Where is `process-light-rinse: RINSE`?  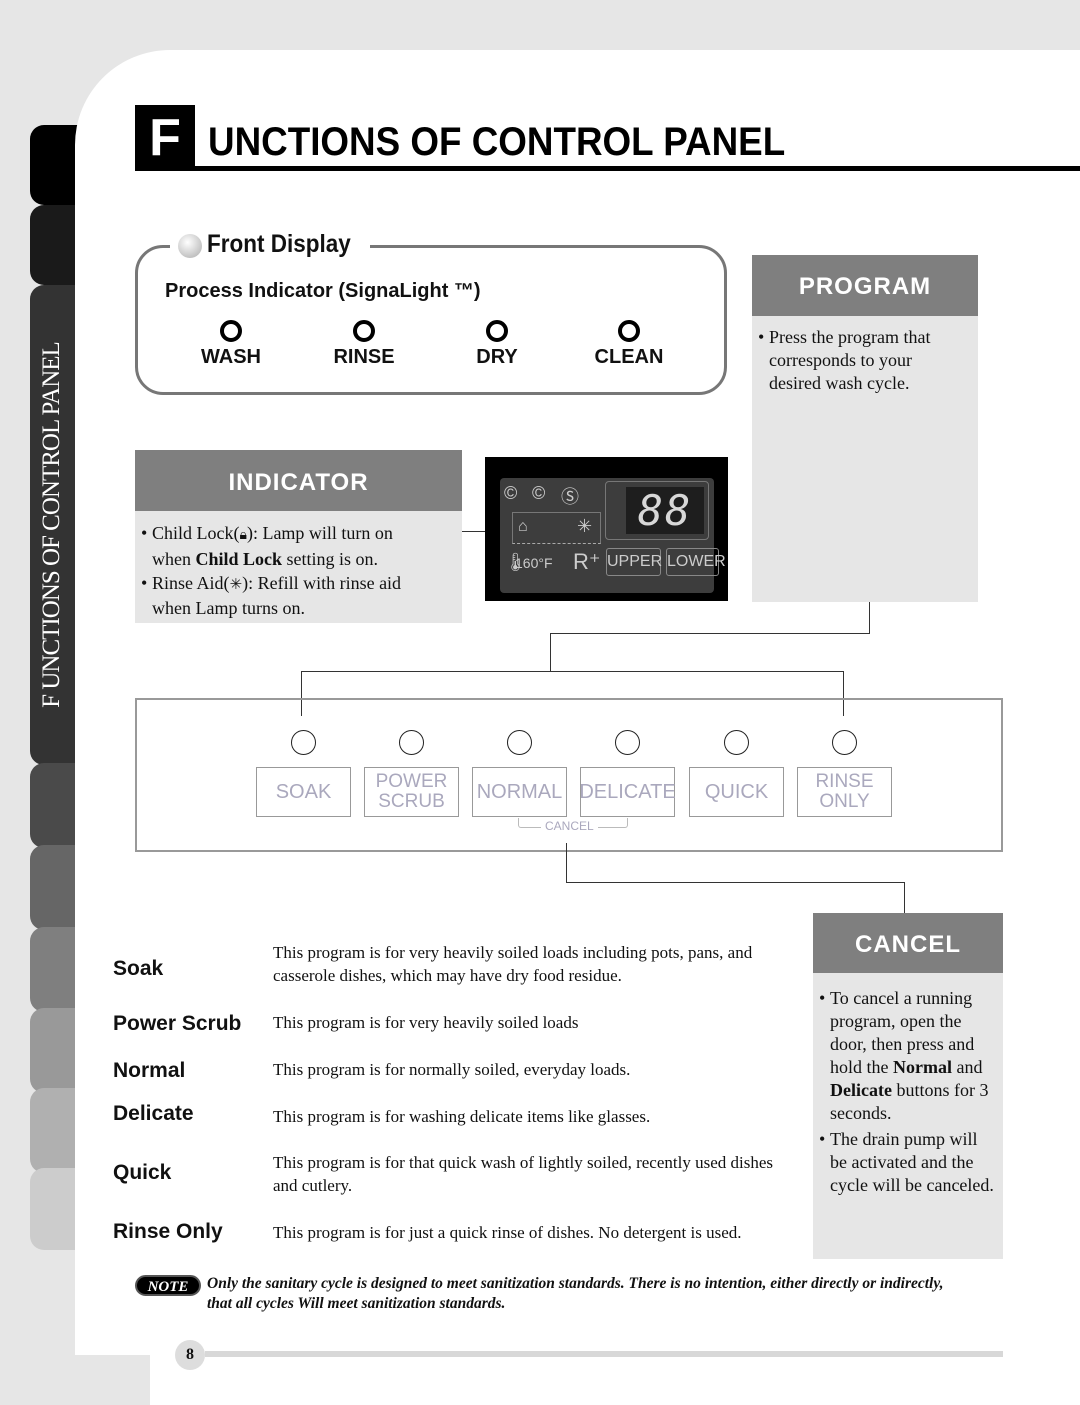 process-light-rinse: RINSE is located at coordinates (364, 344).